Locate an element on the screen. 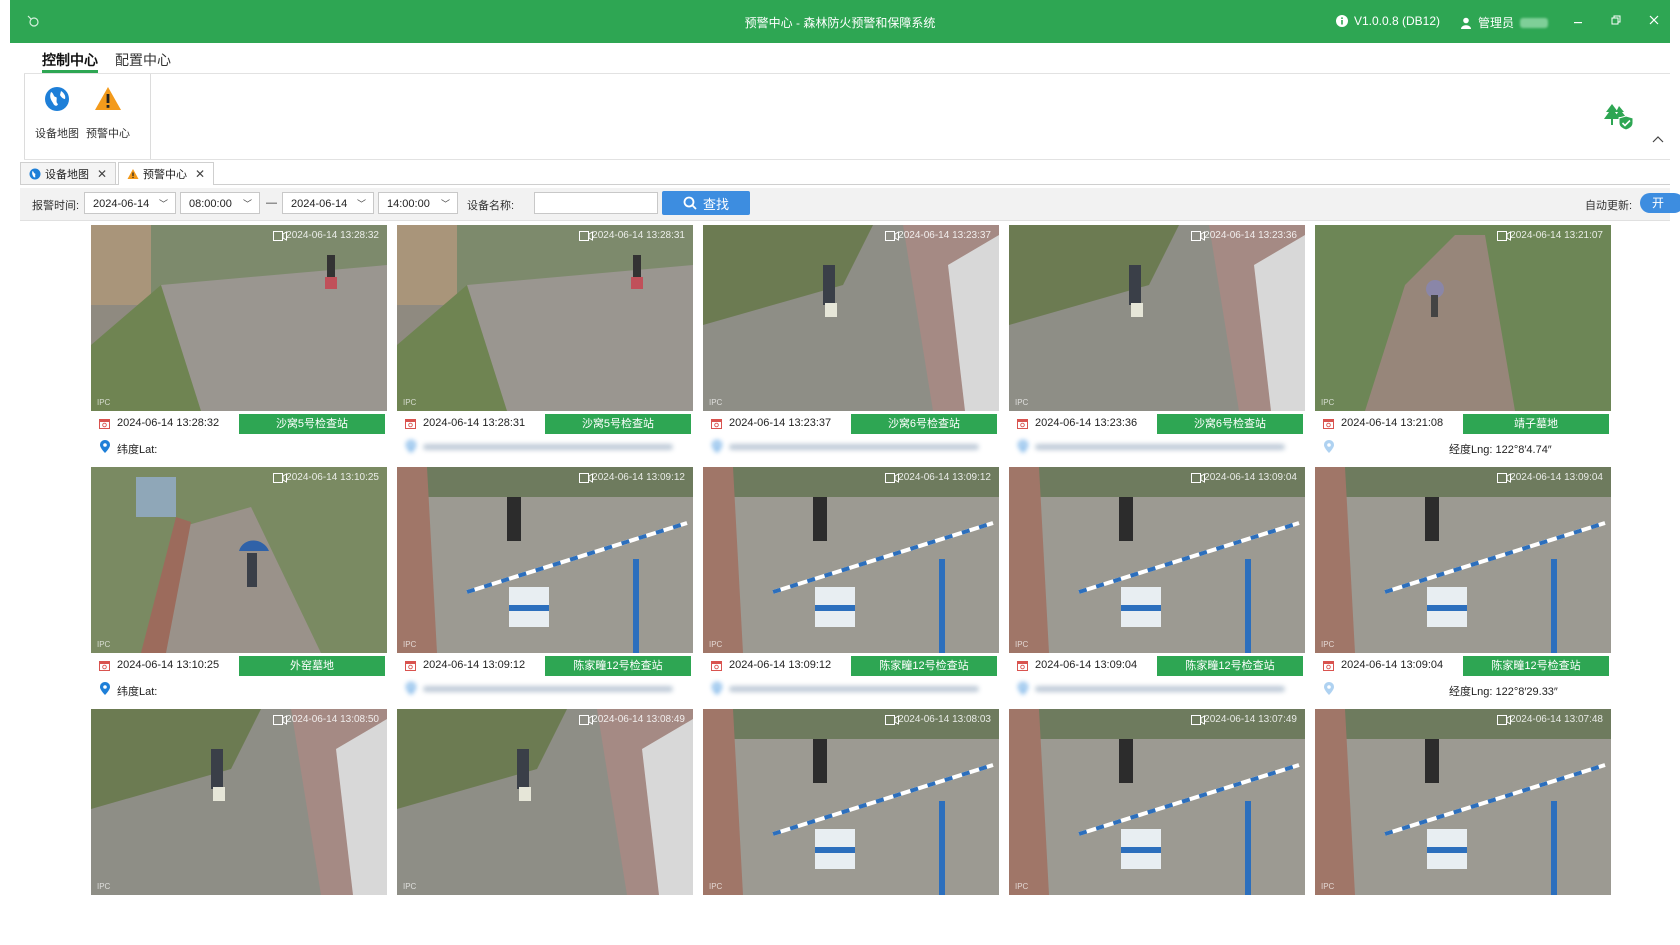  overlay-timestamp: 2024-06-14 13:07:49 is located at coordinates (1250, 719).